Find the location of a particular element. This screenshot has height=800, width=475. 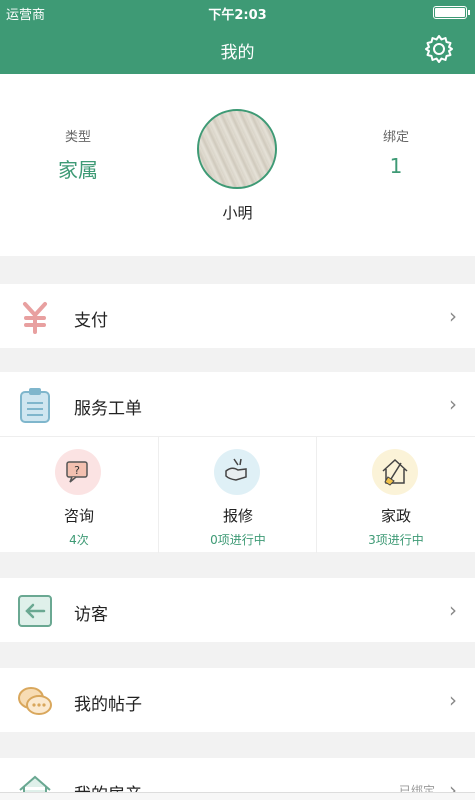

house-icon is located at coordinates (35, 783).